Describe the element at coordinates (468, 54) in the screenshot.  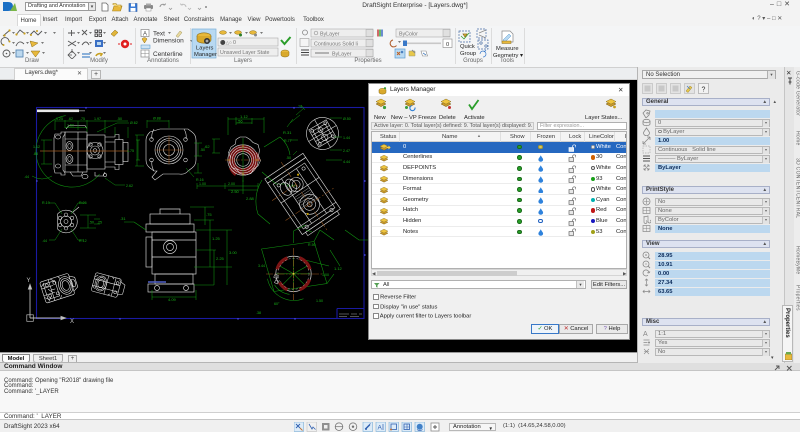
I see `svg-text: Group` at that location.